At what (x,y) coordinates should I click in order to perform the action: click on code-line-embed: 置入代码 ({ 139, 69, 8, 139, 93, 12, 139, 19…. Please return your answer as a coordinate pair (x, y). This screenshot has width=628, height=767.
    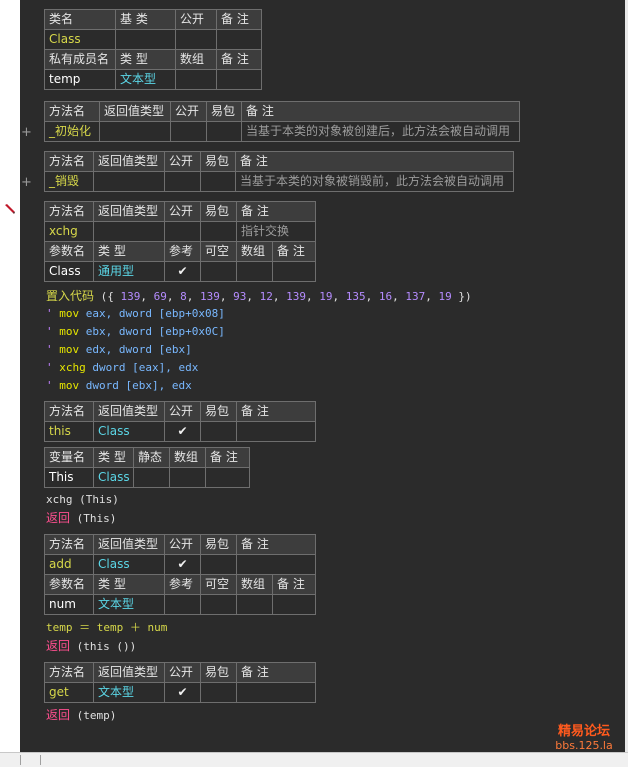
    Looking at the image, I should click on (259, 296).